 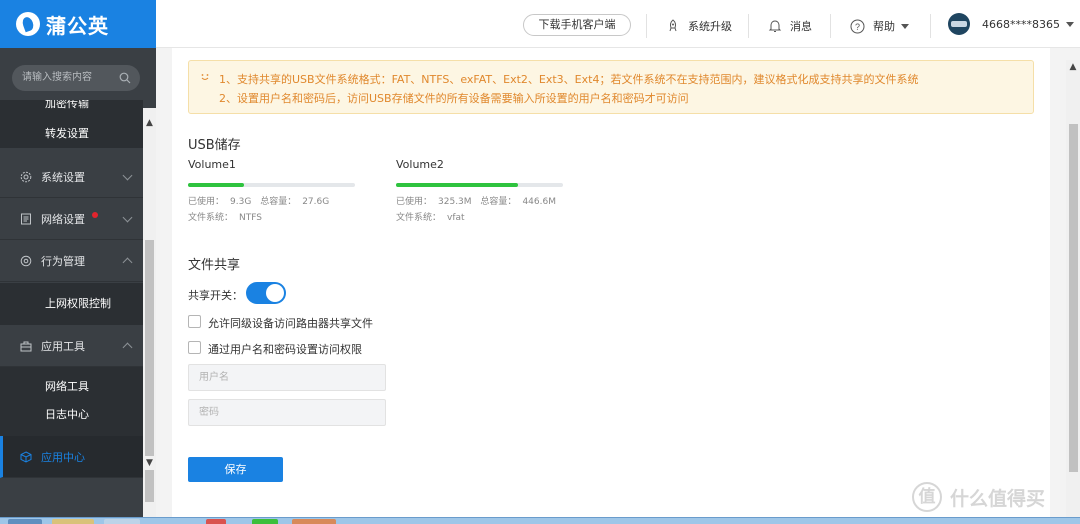 I want to click on messages-label: 消息, so click(x=801, y=26).